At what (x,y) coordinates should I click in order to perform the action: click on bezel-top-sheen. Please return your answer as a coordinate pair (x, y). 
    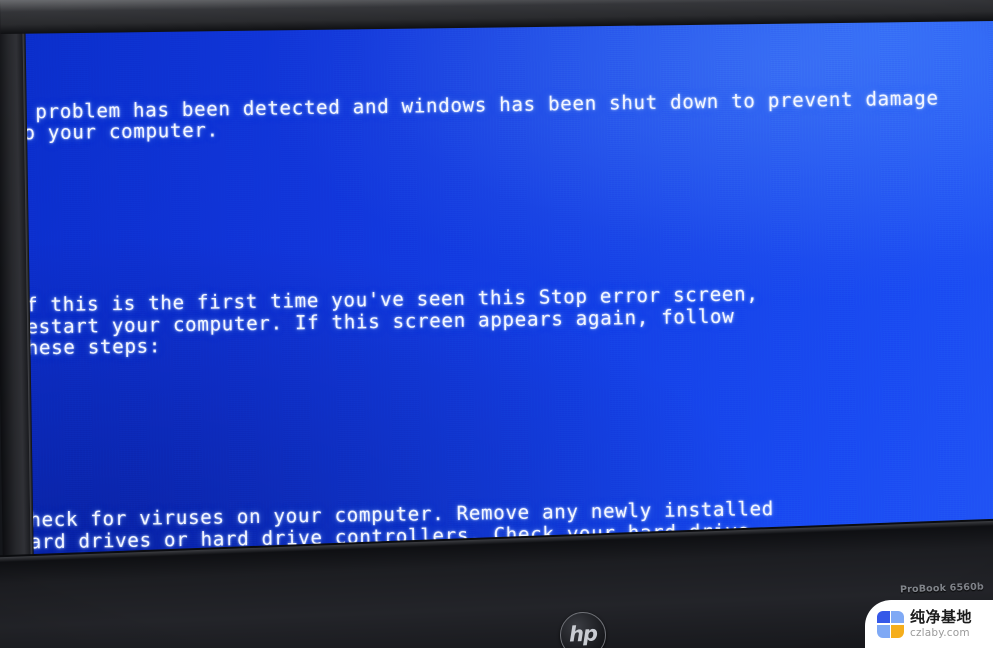
    Looking at the image, I should click on (496, 6).